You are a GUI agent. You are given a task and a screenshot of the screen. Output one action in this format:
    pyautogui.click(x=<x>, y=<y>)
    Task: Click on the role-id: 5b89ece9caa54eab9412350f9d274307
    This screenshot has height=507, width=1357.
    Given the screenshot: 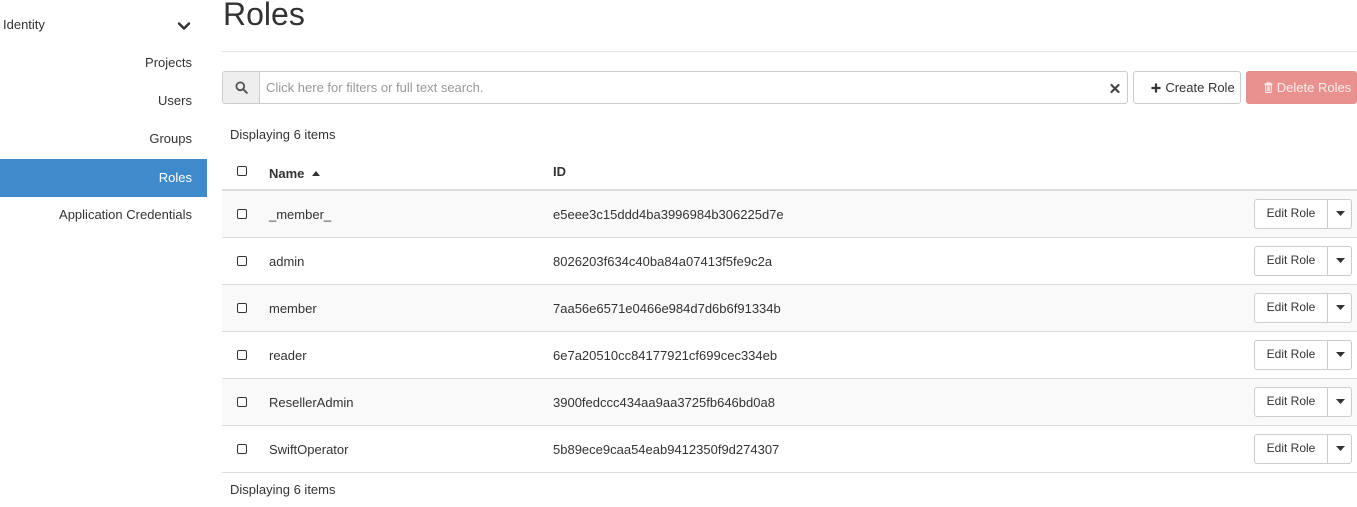 What is the action you would take?
    pyautogui.click(x=666, y=449)
    